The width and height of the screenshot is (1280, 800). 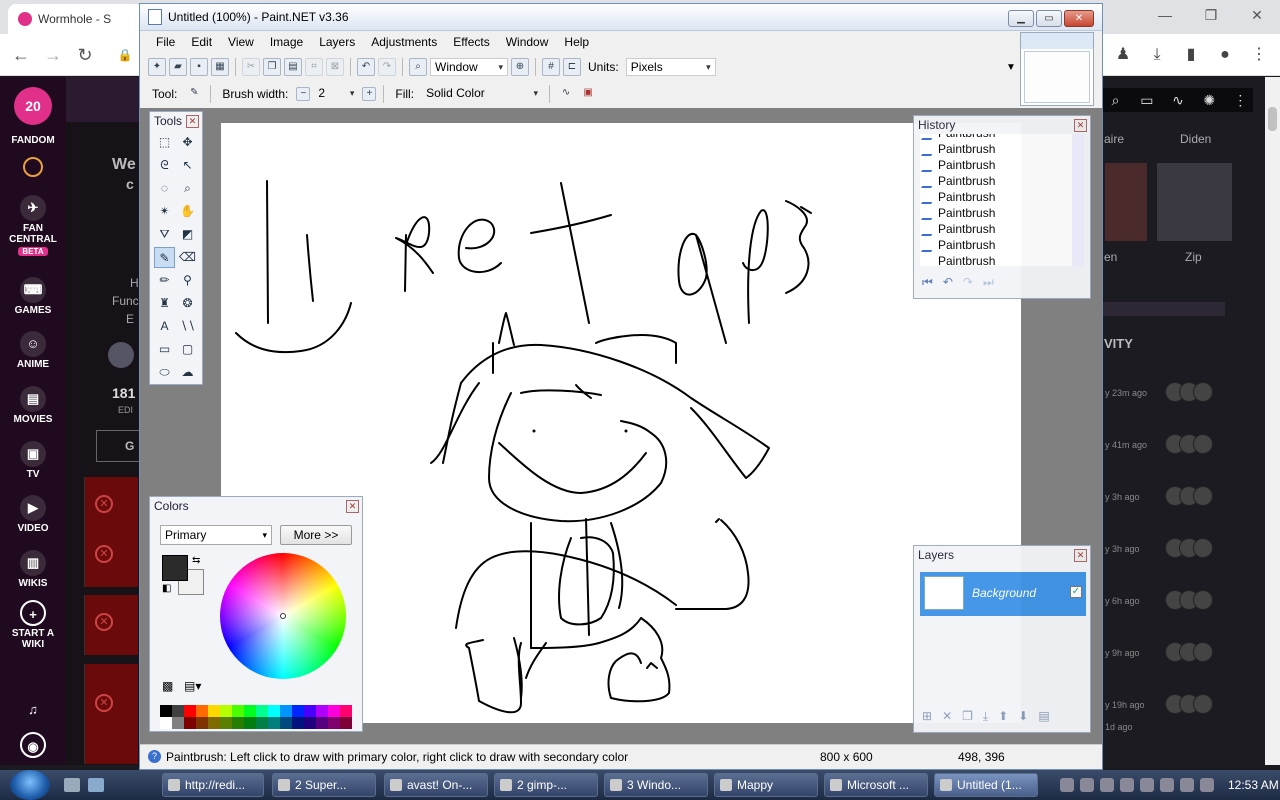 What do you see at coordinates (164, 349) in the screenshot?
I see `rectangle-tool-icon: ▭` at bounding box center [164, 349].